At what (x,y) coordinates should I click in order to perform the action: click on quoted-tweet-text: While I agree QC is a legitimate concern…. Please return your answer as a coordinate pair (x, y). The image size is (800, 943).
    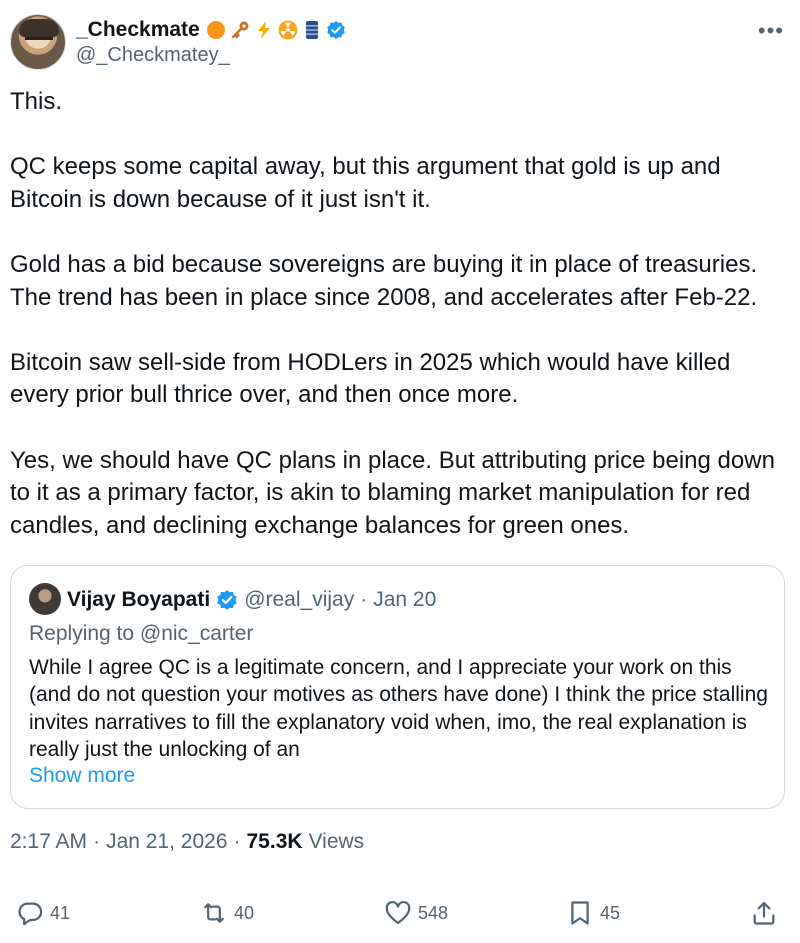
    Looking at the image, I should click on (398, 709).